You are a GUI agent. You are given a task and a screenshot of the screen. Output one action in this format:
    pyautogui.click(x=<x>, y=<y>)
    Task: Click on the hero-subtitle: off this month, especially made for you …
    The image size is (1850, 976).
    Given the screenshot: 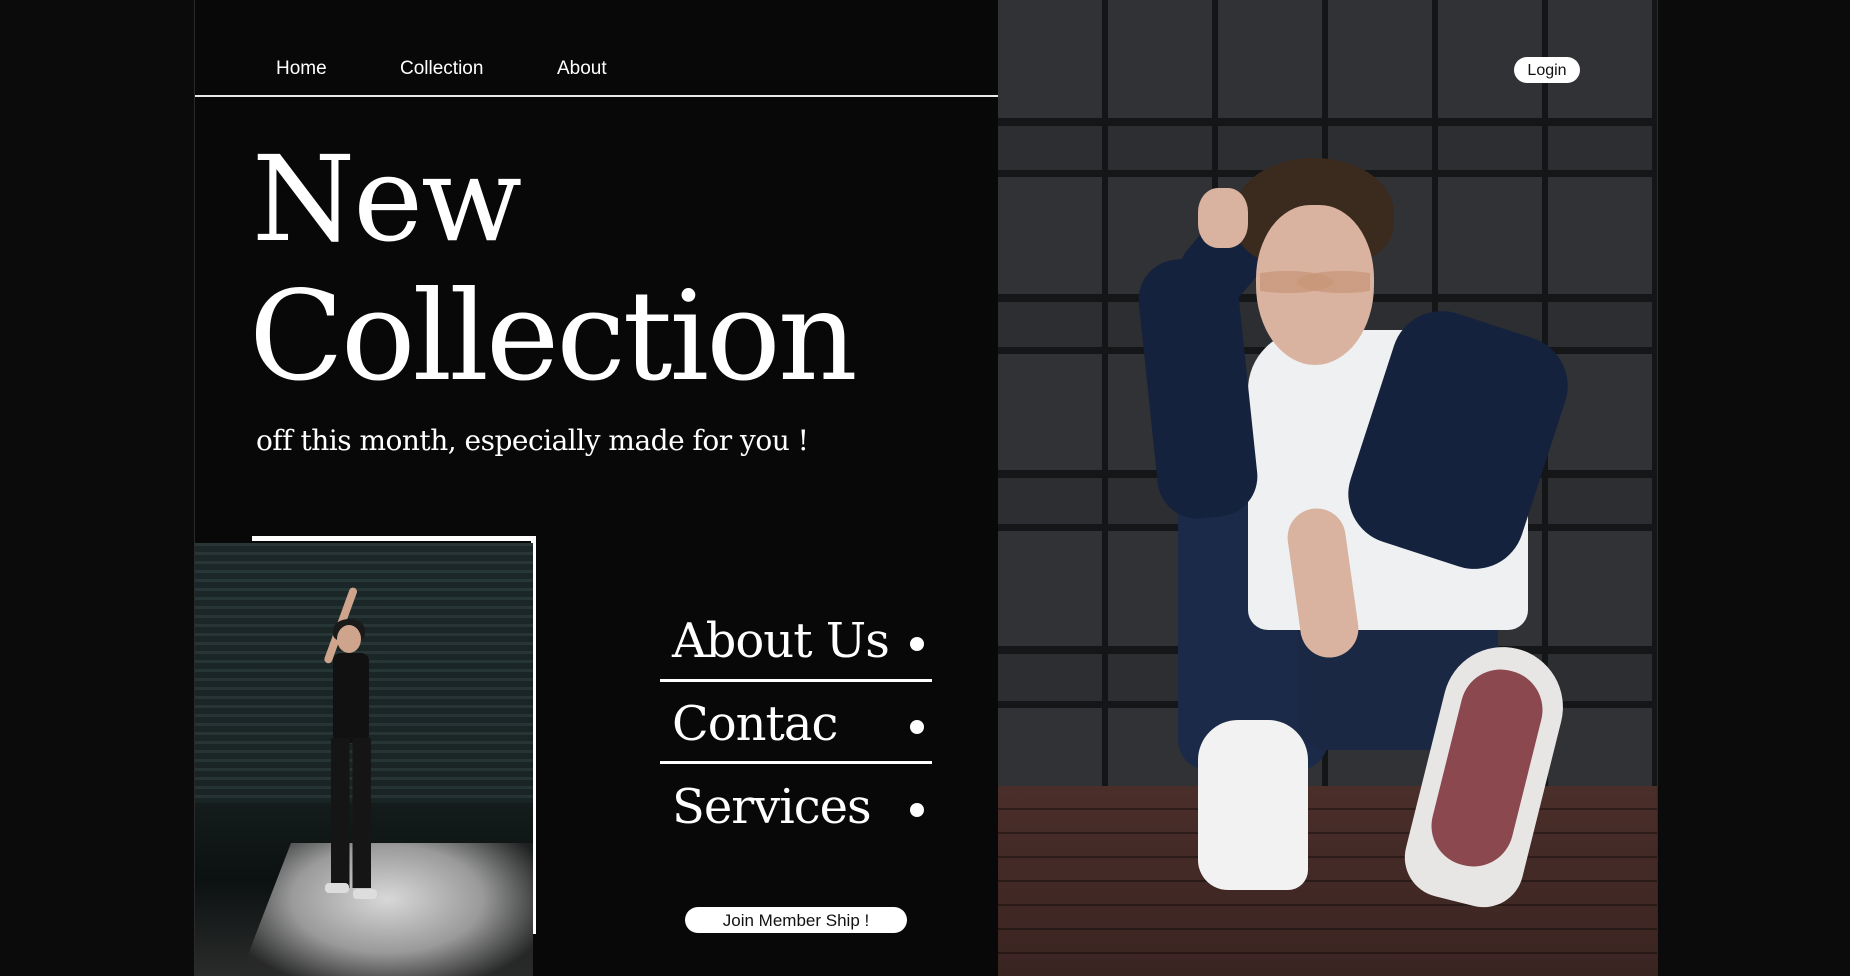 What is the action you would take?
    pyautogui.click(x=532, y=440)
    